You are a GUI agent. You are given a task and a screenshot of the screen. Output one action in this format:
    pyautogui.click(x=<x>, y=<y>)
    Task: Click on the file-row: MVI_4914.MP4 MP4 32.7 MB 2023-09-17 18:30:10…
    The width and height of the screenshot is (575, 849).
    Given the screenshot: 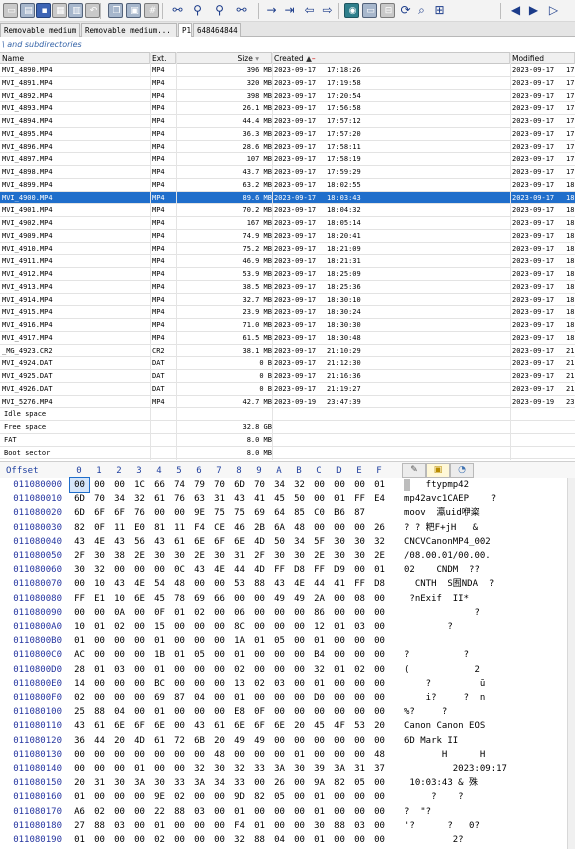 What is the action you would take?
    pyautogui.click(x=287, y=300)
    